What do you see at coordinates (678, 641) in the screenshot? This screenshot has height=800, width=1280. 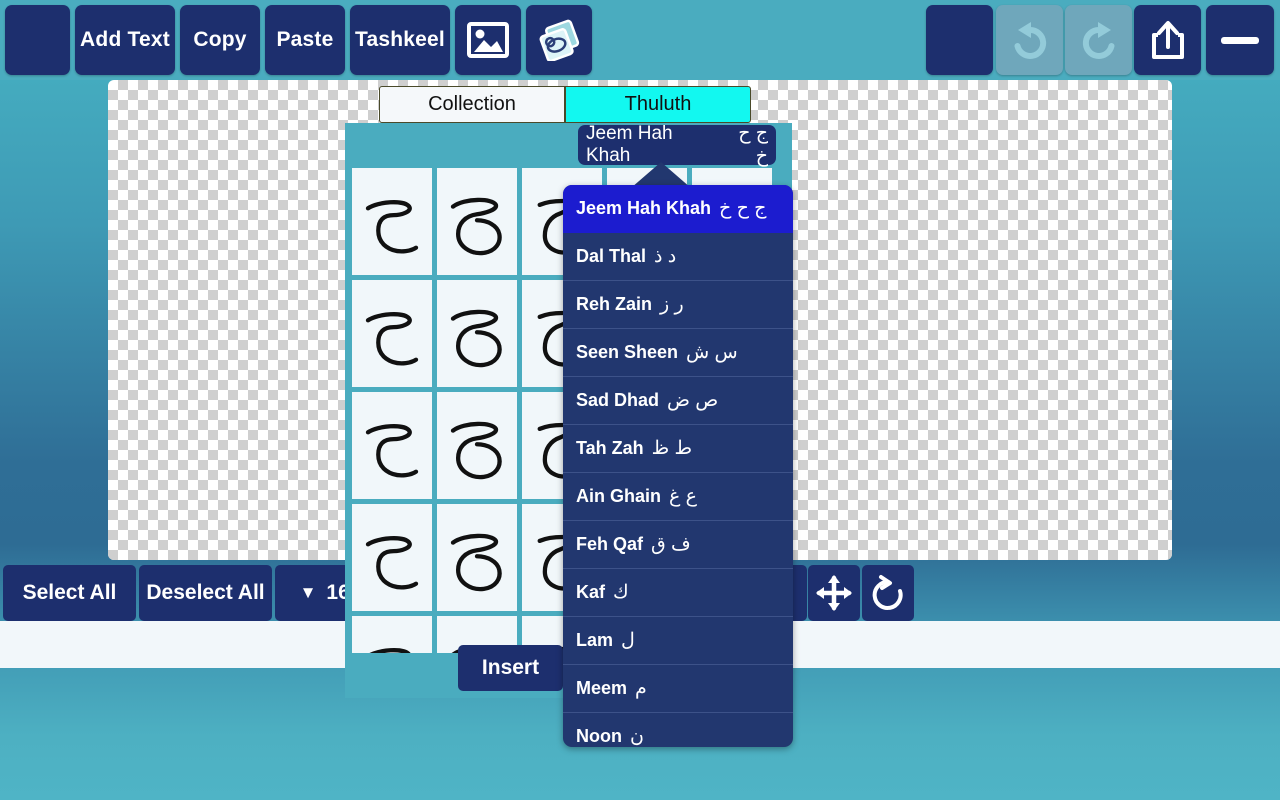 I see `dropdown-item-lam: Lam ل` at bounding box center [678, 641].